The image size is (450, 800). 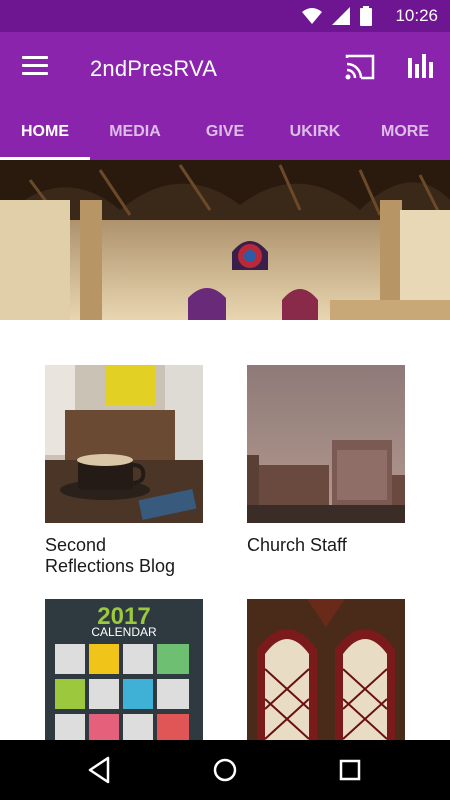 I want to click on back-icon, so click(x=100, y=770).